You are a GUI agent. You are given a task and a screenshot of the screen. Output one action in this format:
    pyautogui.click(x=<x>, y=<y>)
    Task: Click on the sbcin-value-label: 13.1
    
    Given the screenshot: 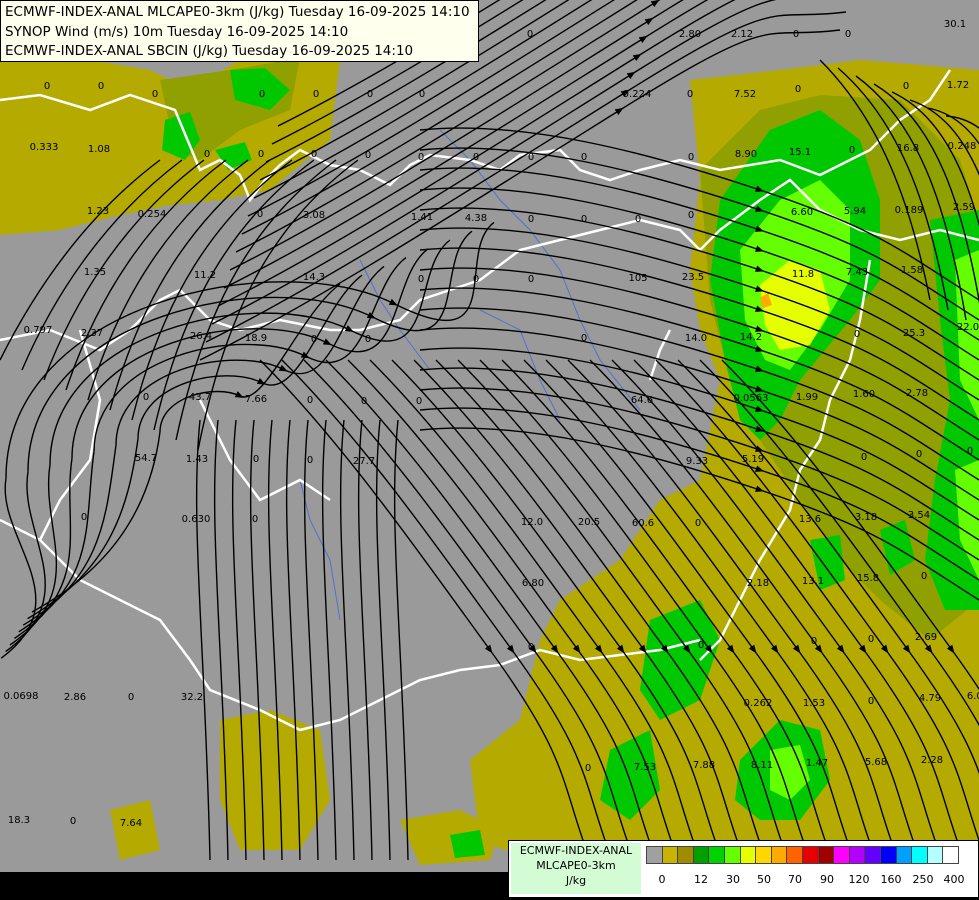 What is the action you would take?
    pyautogui.click(x=813, y=581)
    